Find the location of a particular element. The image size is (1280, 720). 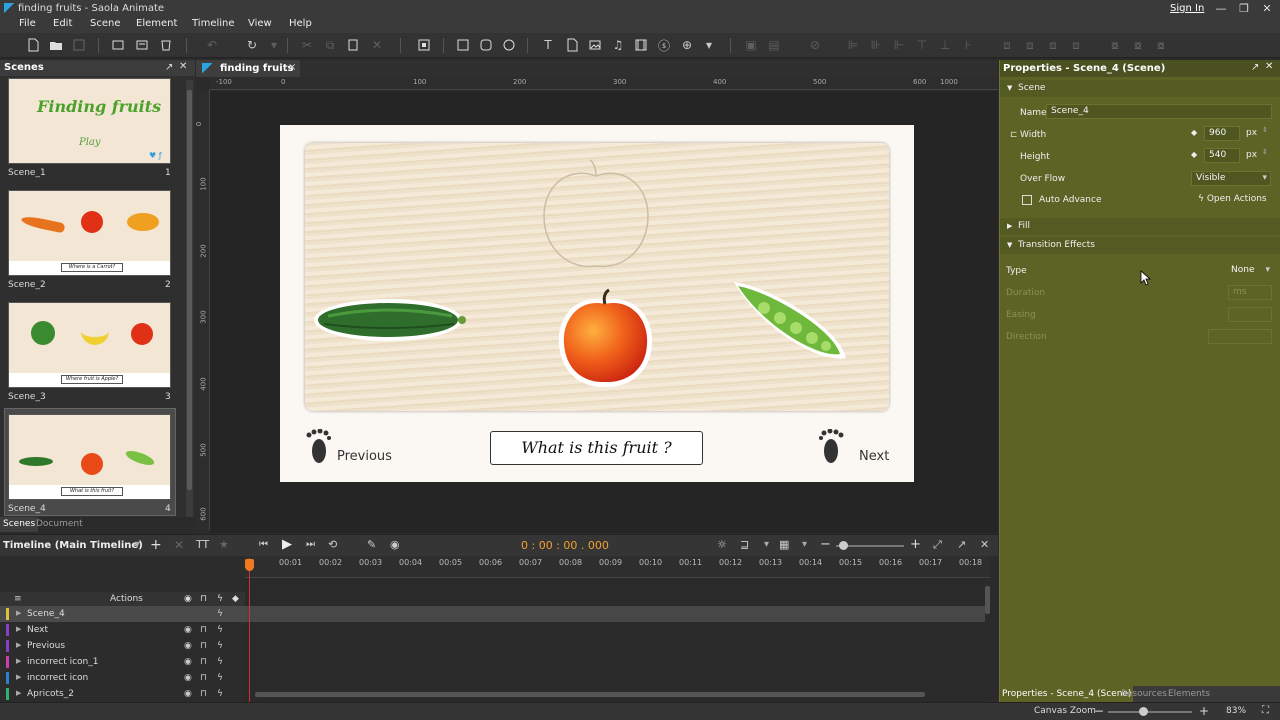

timeline-row-previous: ▶ Previous ◉ ⊓ ϟ is located at coordinates (122, 646).